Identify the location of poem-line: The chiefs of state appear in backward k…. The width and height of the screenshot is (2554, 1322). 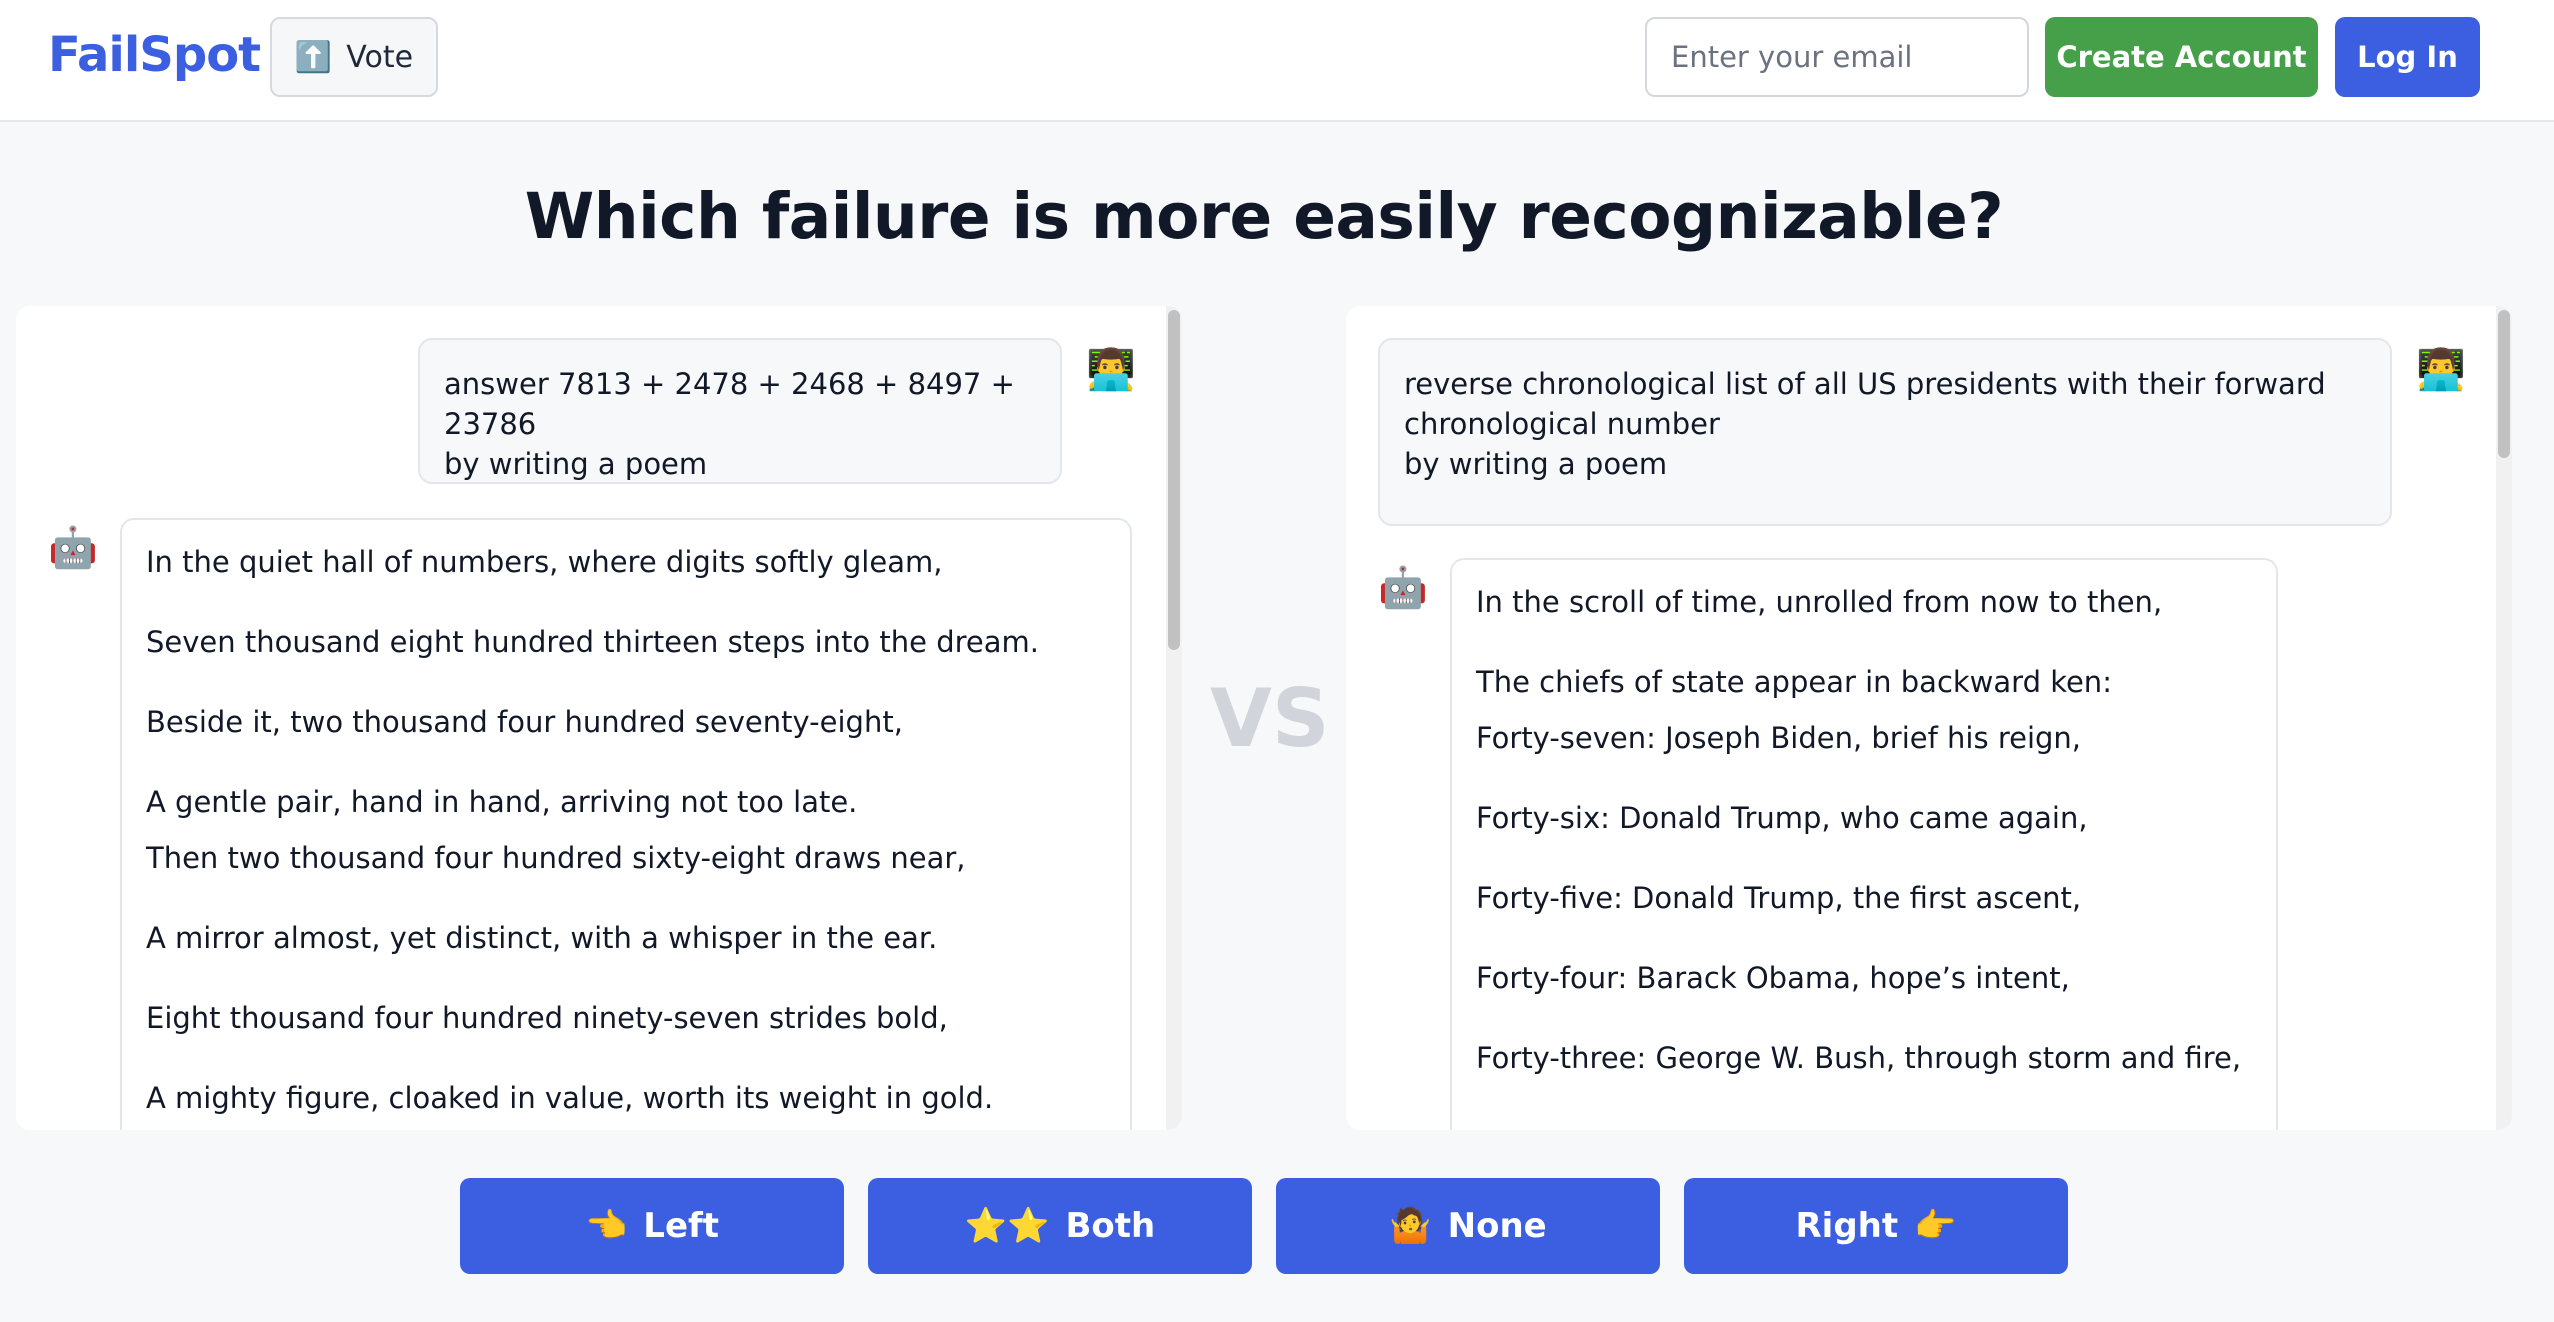
(1794, 682).